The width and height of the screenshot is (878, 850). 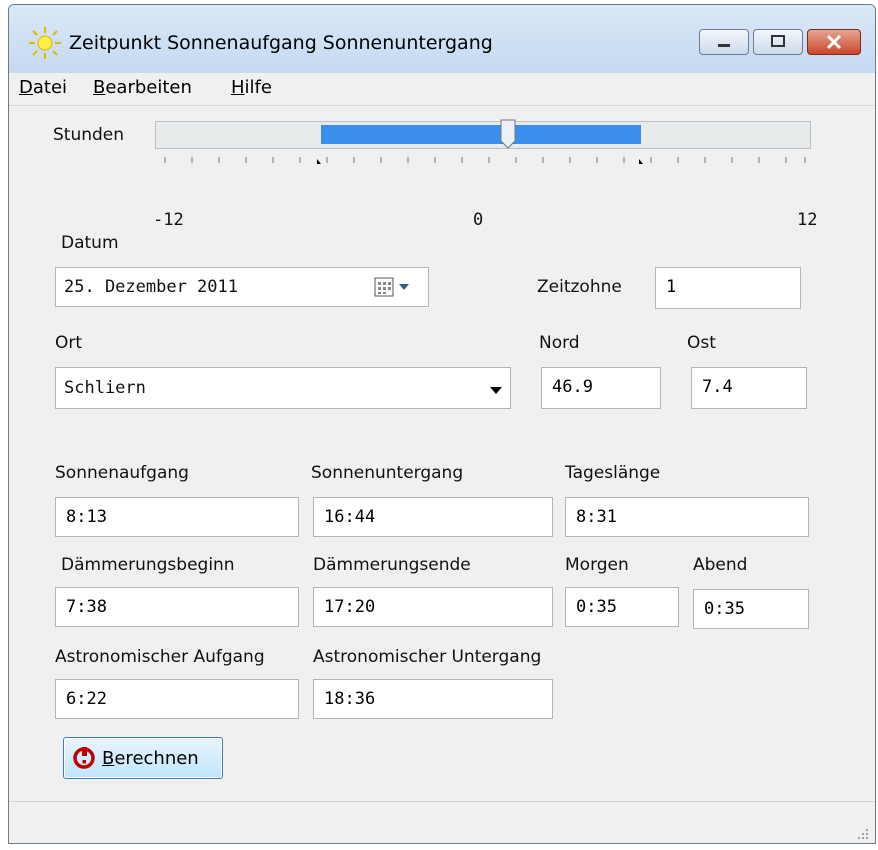 I want to click on astro-rise-field: 6:22, so click(x=177, y=699).